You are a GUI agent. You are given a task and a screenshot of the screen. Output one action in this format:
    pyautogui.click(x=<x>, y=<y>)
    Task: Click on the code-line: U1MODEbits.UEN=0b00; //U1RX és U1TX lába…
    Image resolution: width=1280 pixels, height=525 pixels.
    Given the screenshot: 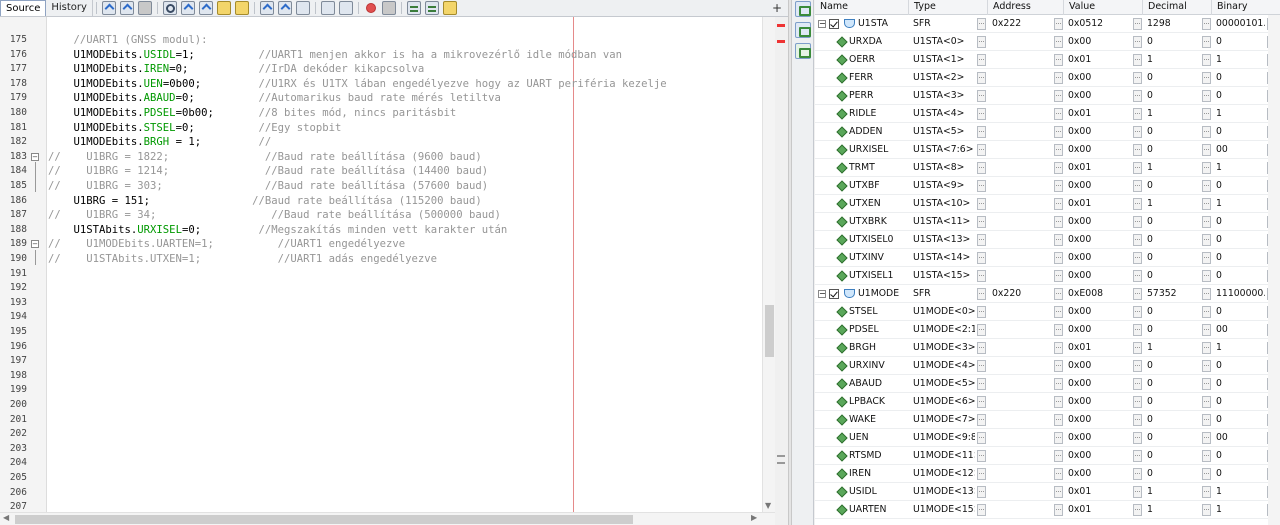 What is the action you would take?
    pyautogui.click(x=357, y=84)
    